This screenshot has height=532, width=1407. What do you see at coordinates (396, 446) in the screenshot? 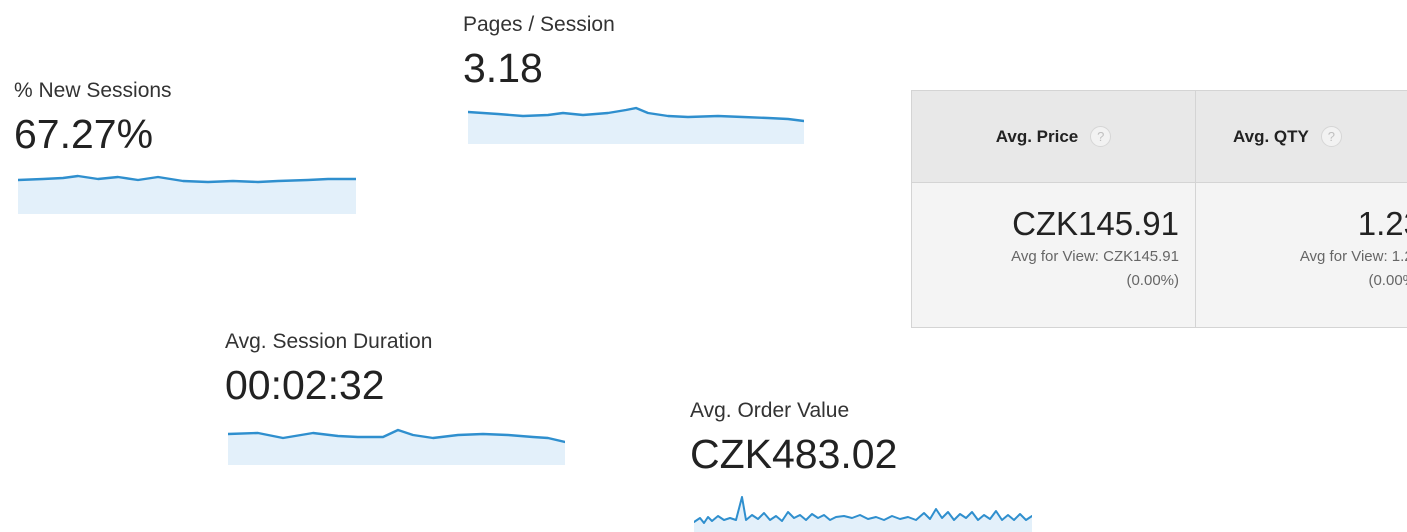
I see `avg-session-duration-sparkline` at bounding box center [396, 446].